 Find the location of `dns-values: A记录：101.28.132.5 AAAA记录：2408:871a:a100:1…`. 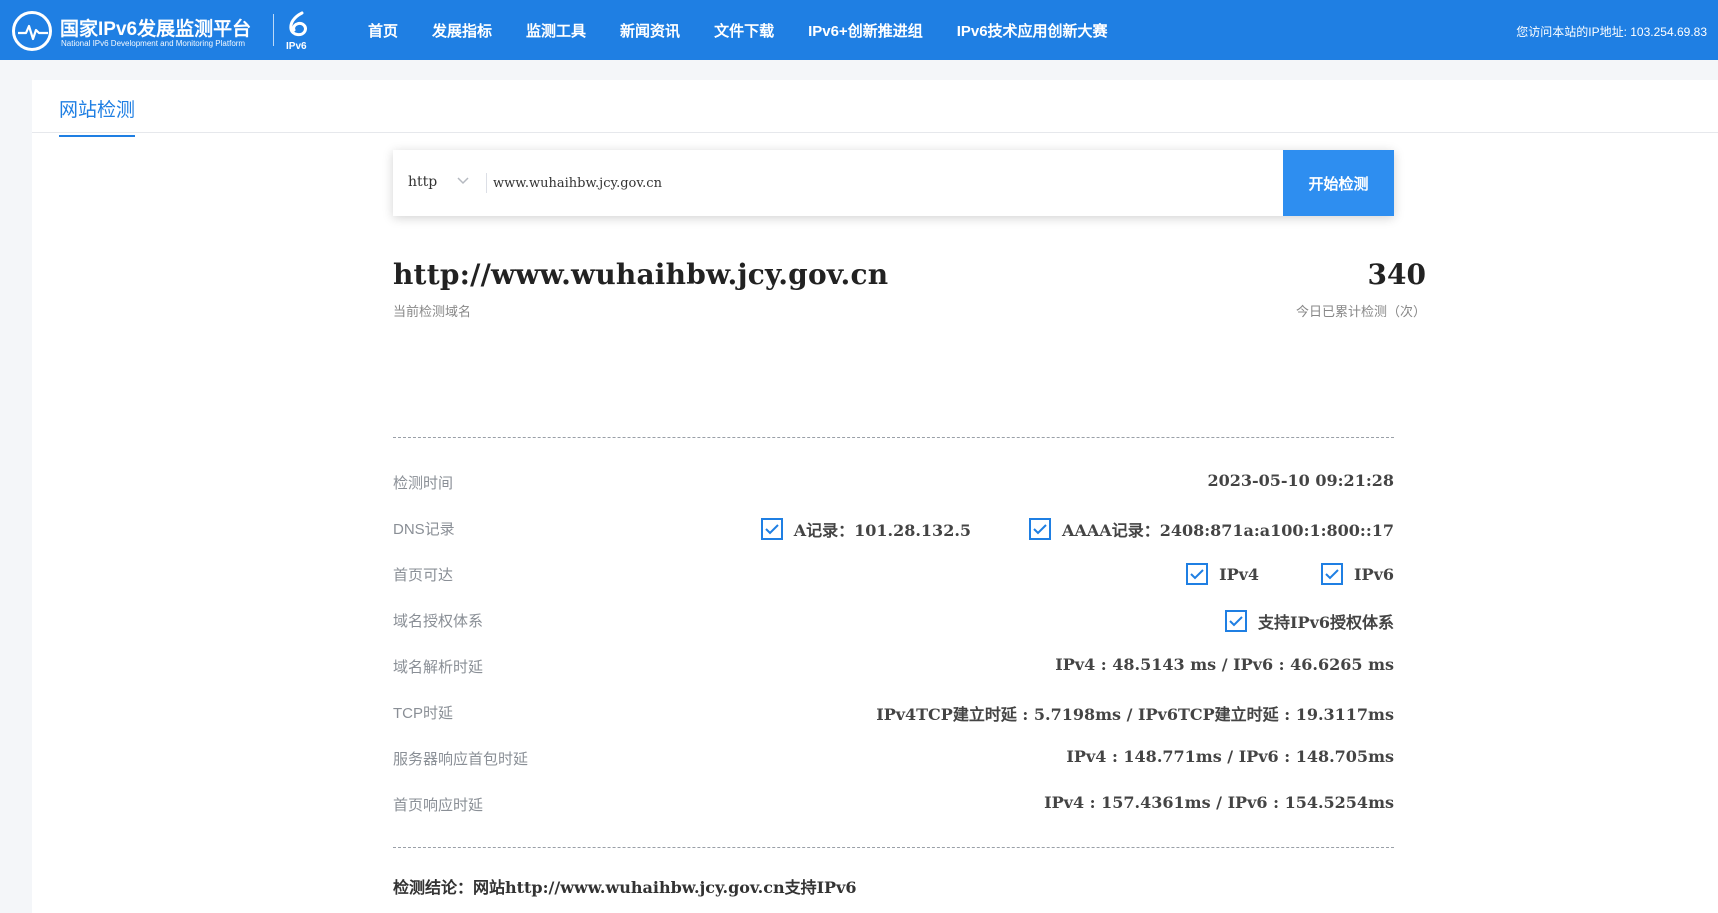

dns-values: A记录：101.28.132.5 AAAA记录：2408:871a:a100:1… is located at coordinates (1077, 529).